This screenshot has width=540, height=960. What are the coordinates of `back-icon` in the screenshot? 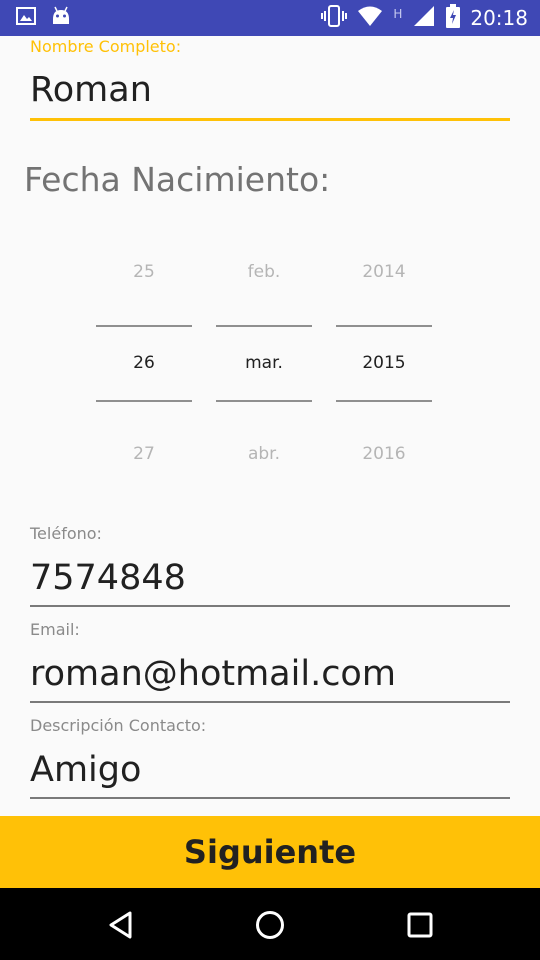 It's located at (121, 925).